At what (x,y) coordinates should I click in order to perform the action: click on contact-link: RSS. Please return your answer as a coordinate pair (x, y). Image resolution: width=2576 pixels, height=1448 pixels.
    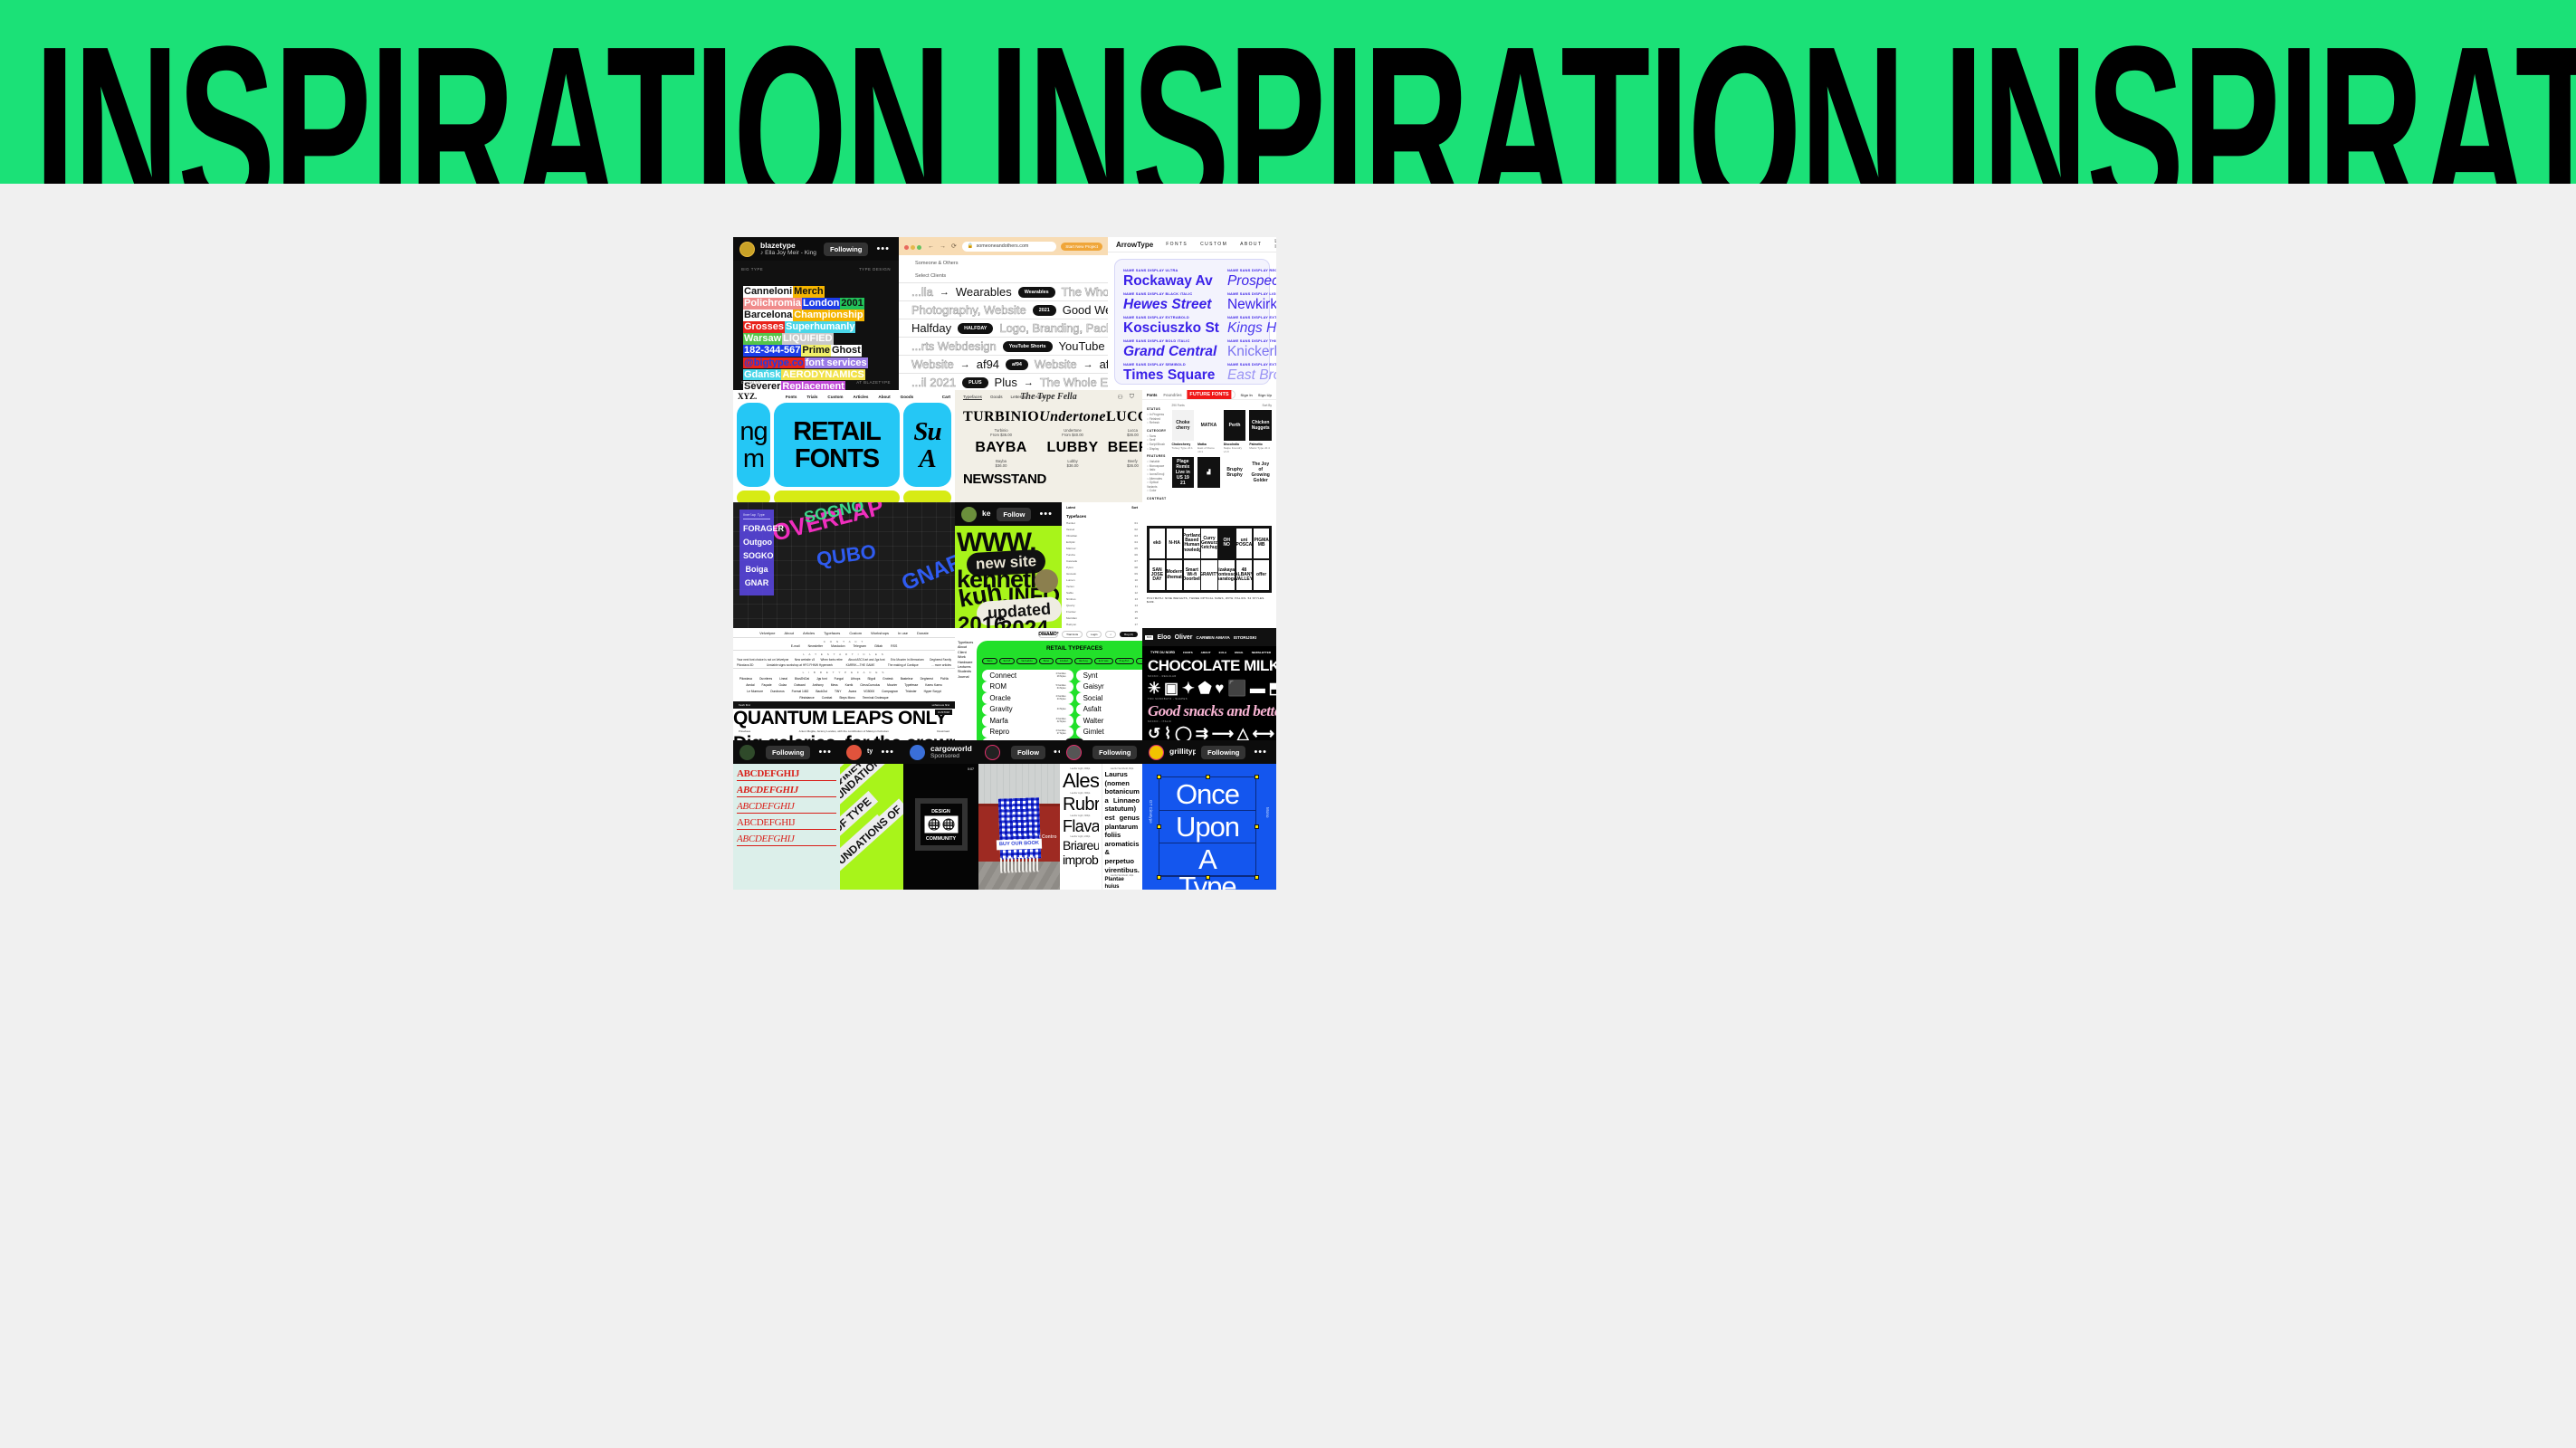
    Looking at the image, I should click on (894, 646).